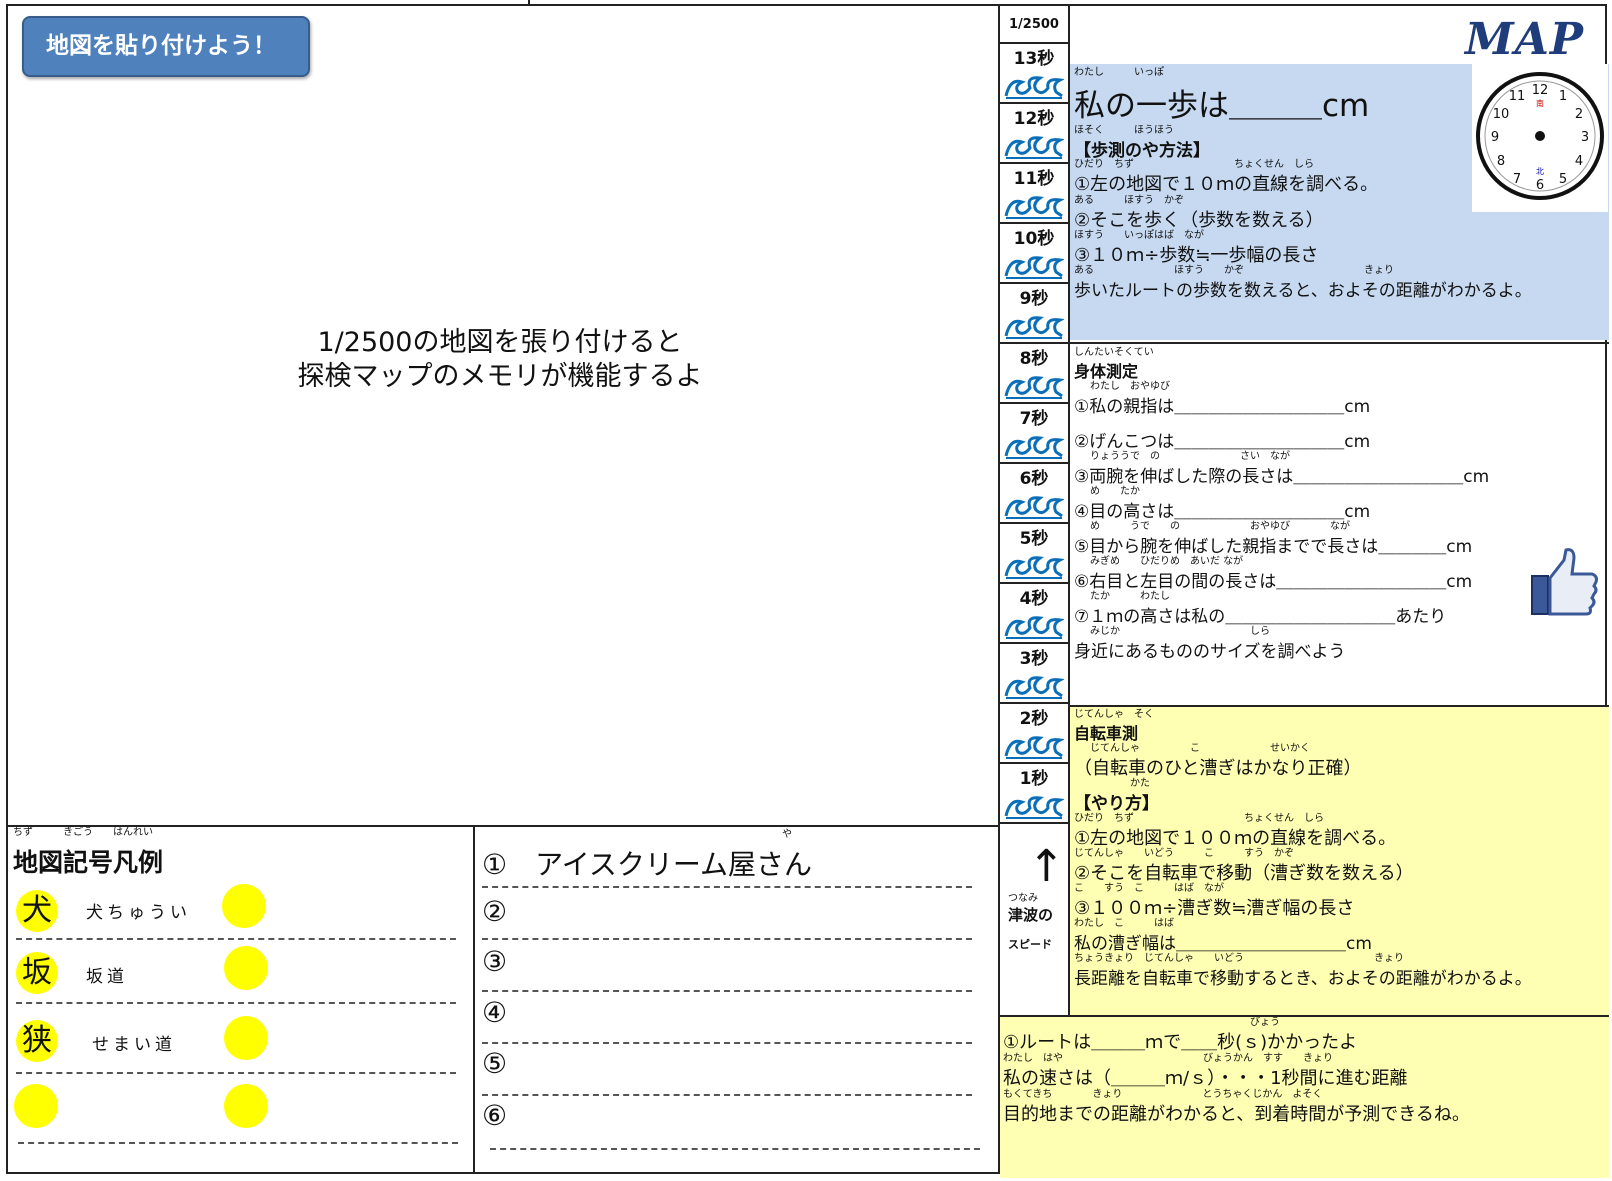 This screenshot has height=1181, width=1612. What do you see at coordinates (1115, 491) in the screenshot?
I see `body-item-ruby: め たか` at bounding box center [1115, 491].